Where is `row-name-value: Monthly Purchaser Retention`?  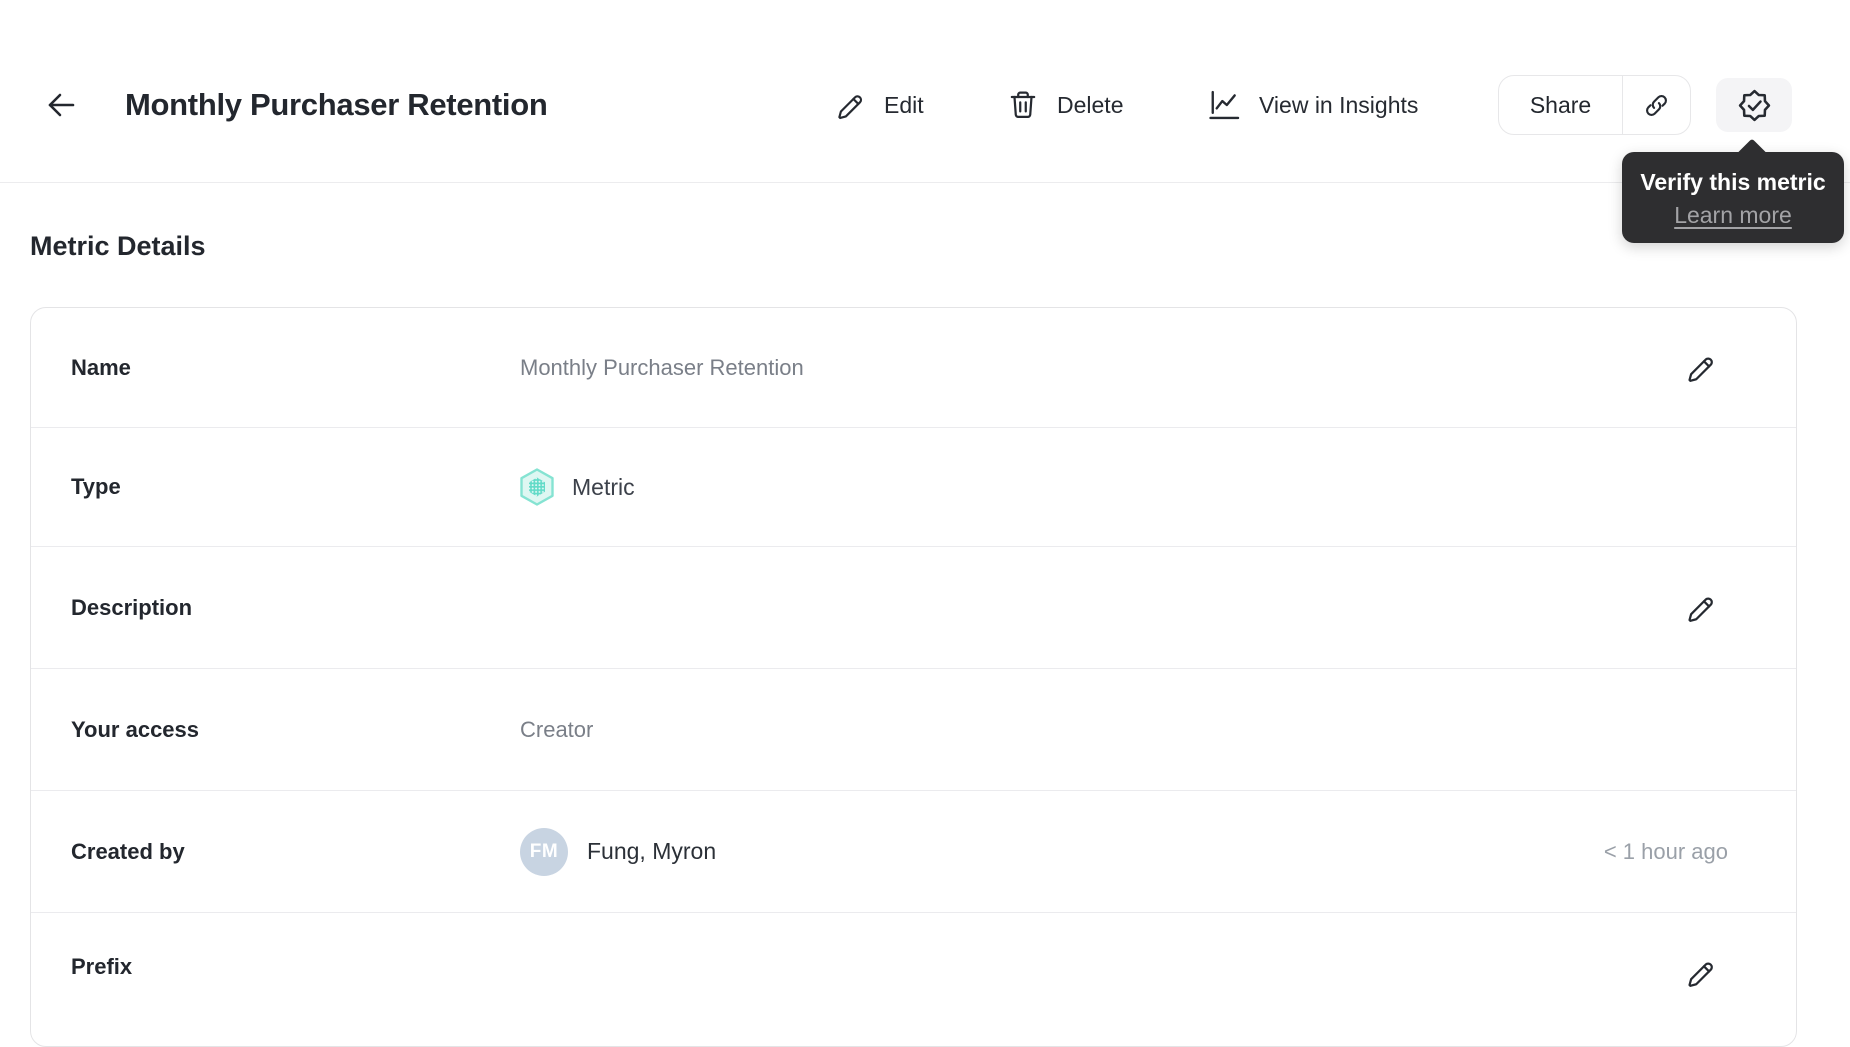
row-name-value: Monthly Purchaser Retention is located at coordinates (662, 367).